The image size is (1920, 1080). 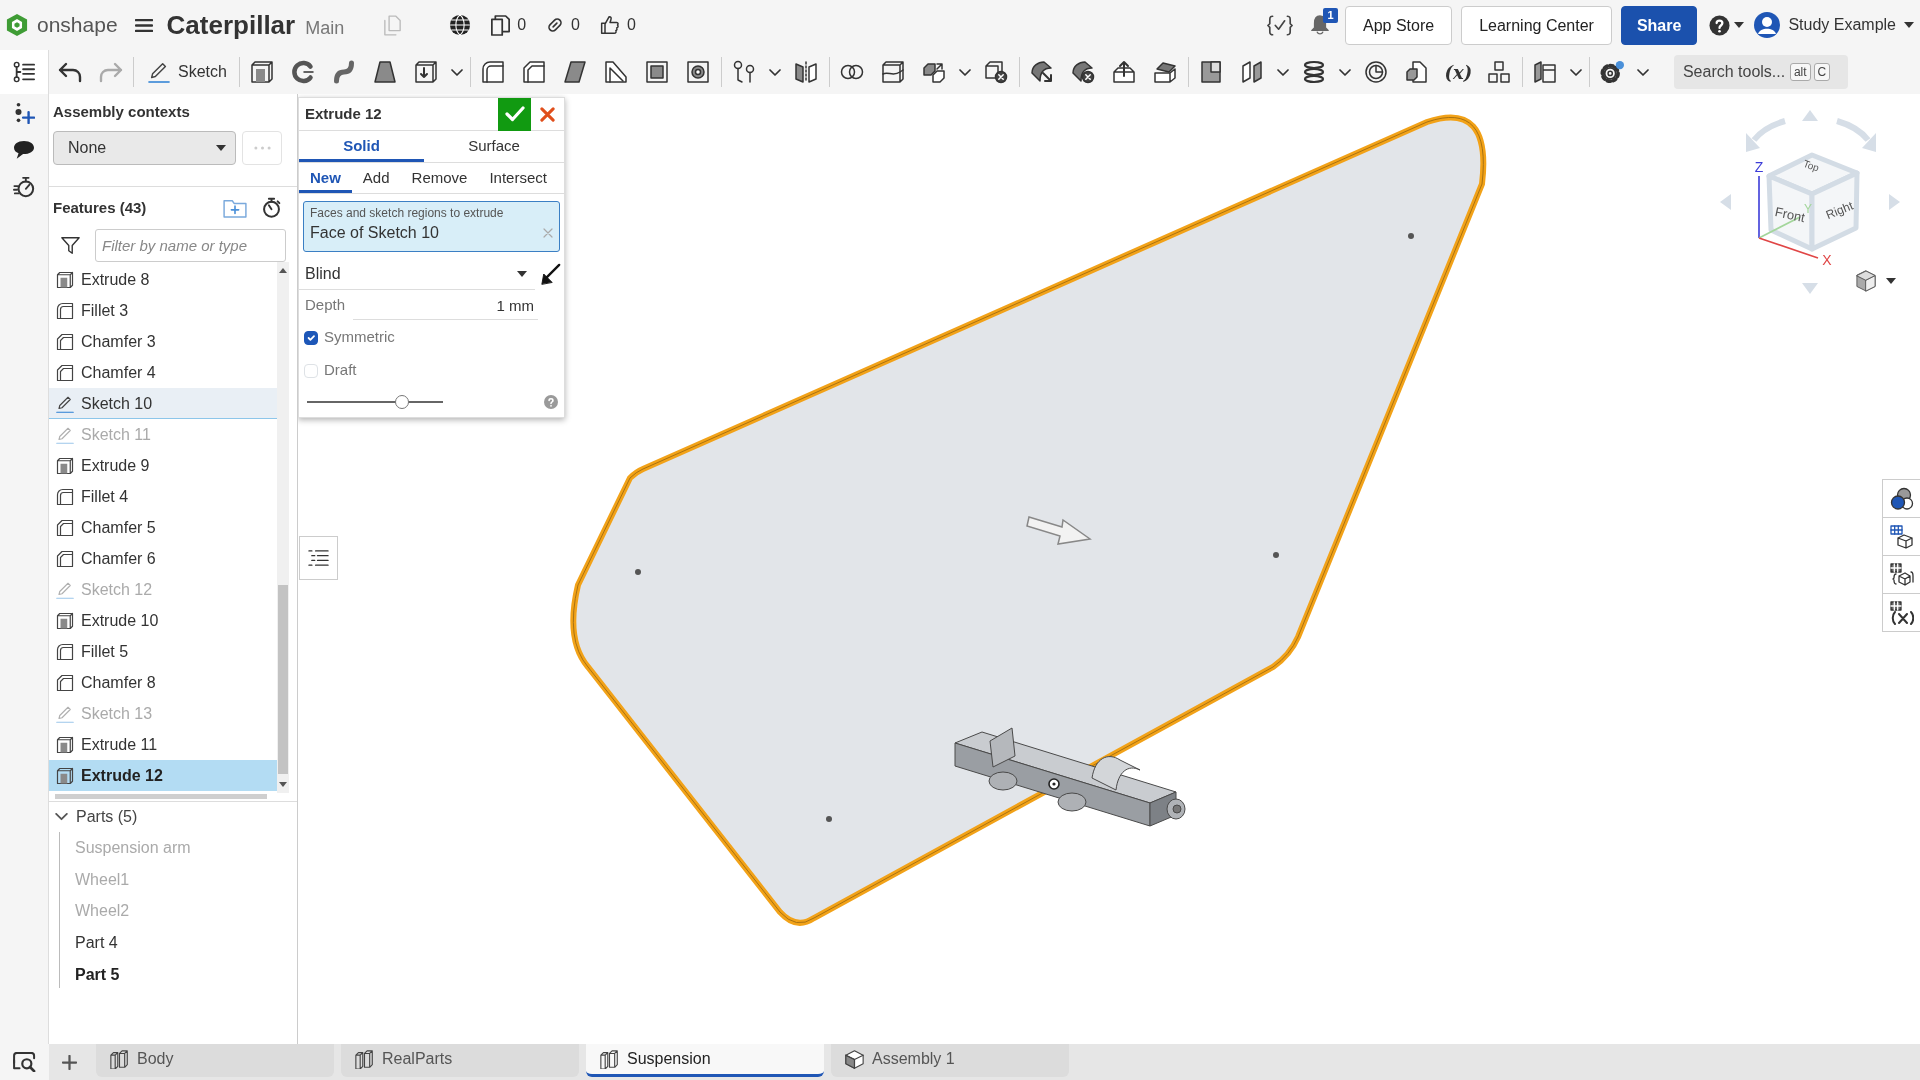 I want to click on tab: Surface, so click(x=494, y=146).